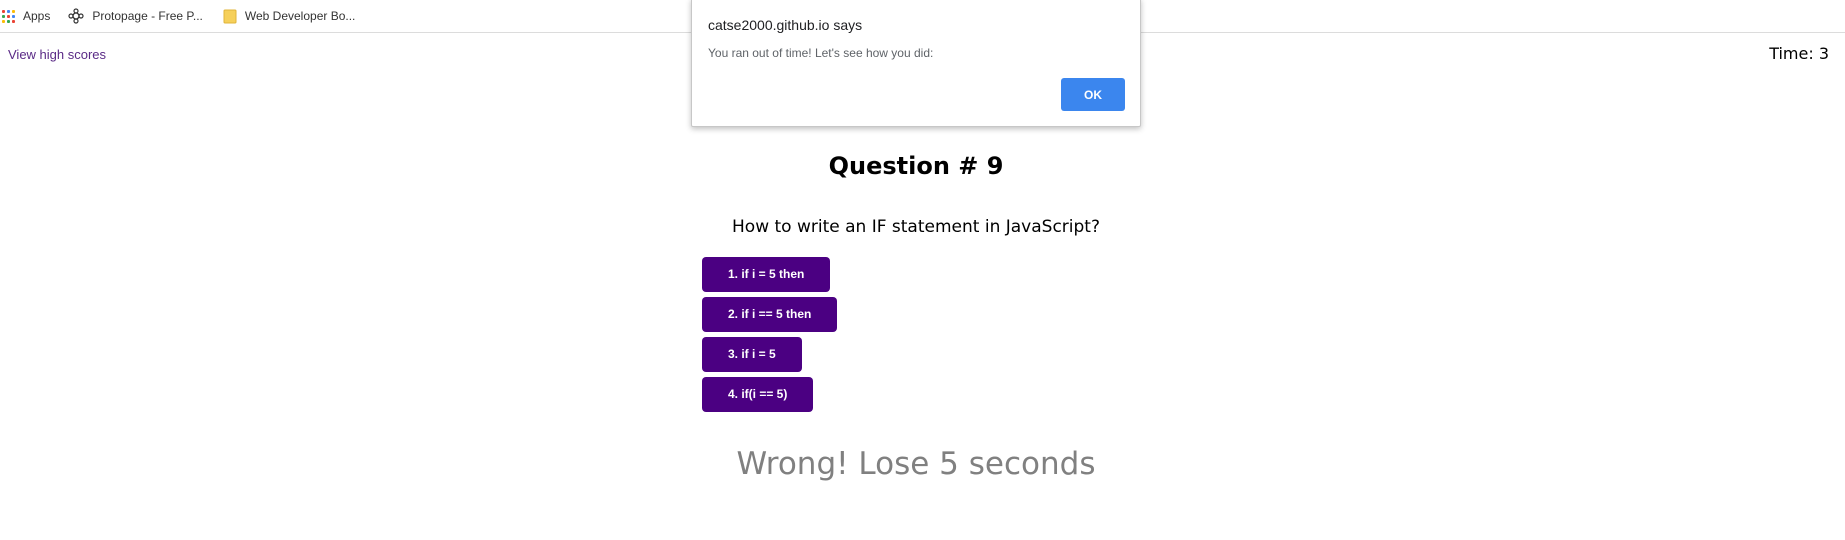 Image resolution: width=1845 pixels, height=540 pixels. I want to click on timer: Time: 3, so click(1799, 53).